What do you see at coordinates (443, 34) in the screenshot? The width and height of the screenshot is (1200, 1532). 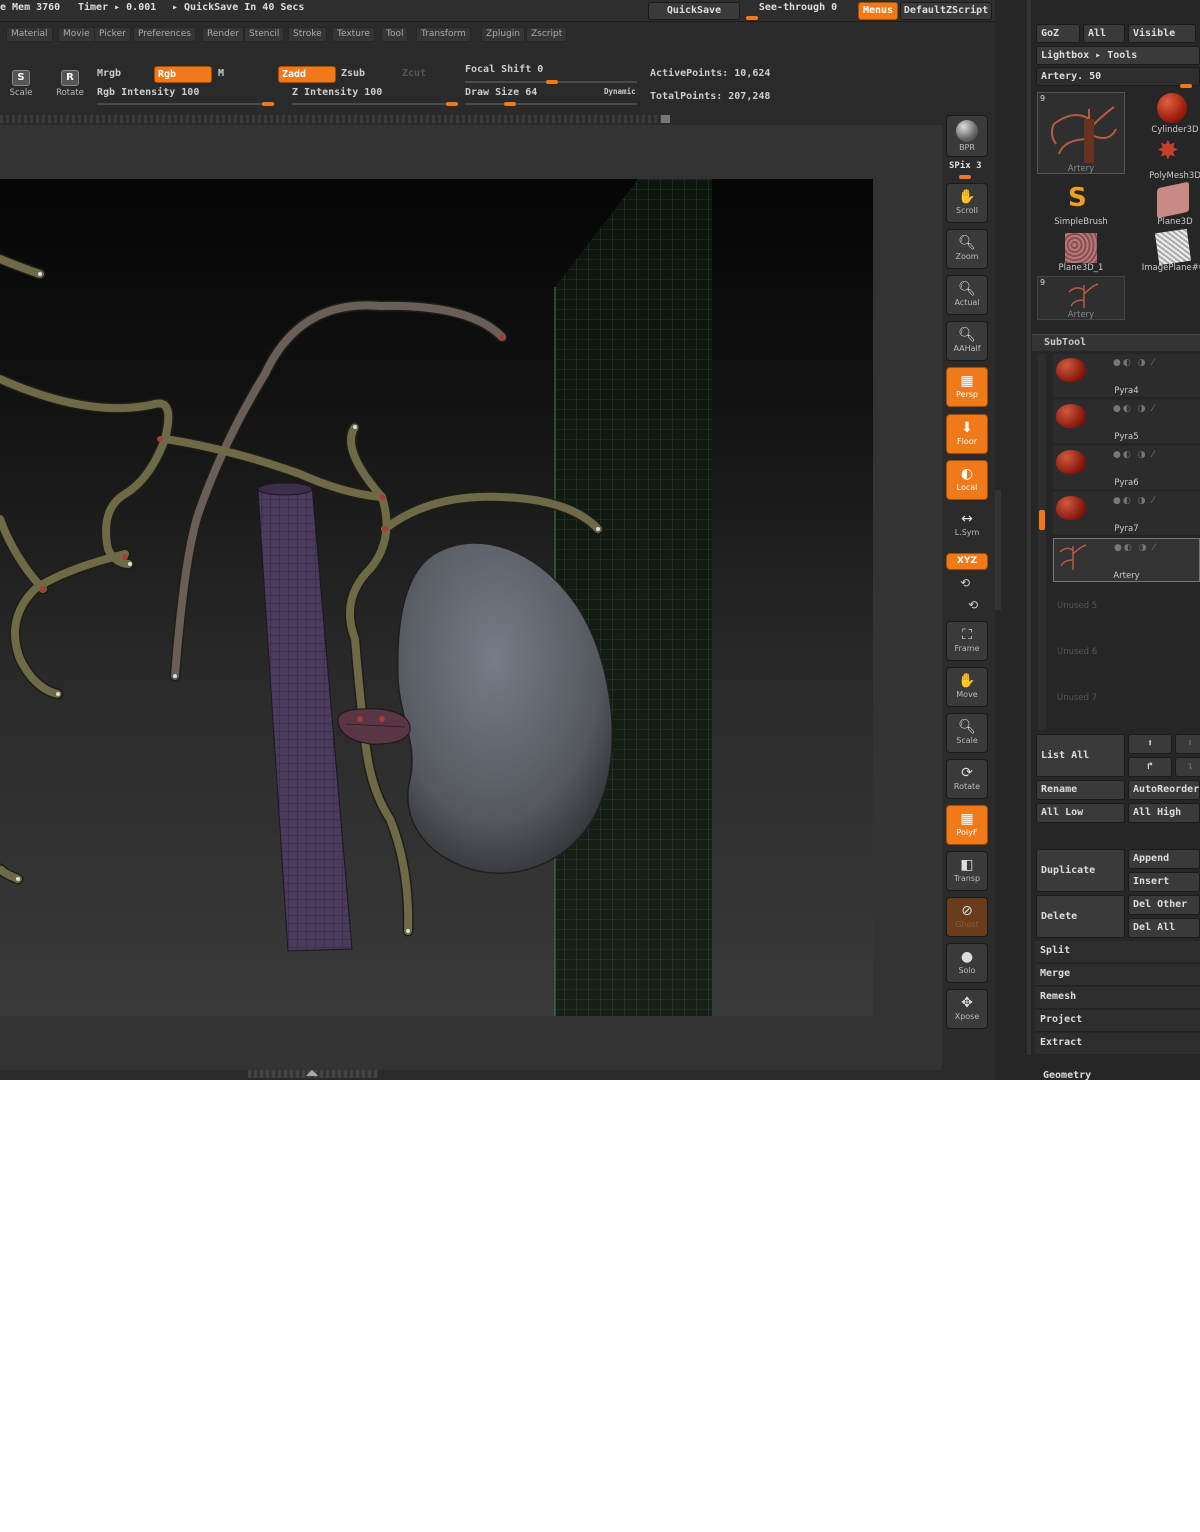 I see `menu-item-transform: Transform` at bounding box center [443, 34].